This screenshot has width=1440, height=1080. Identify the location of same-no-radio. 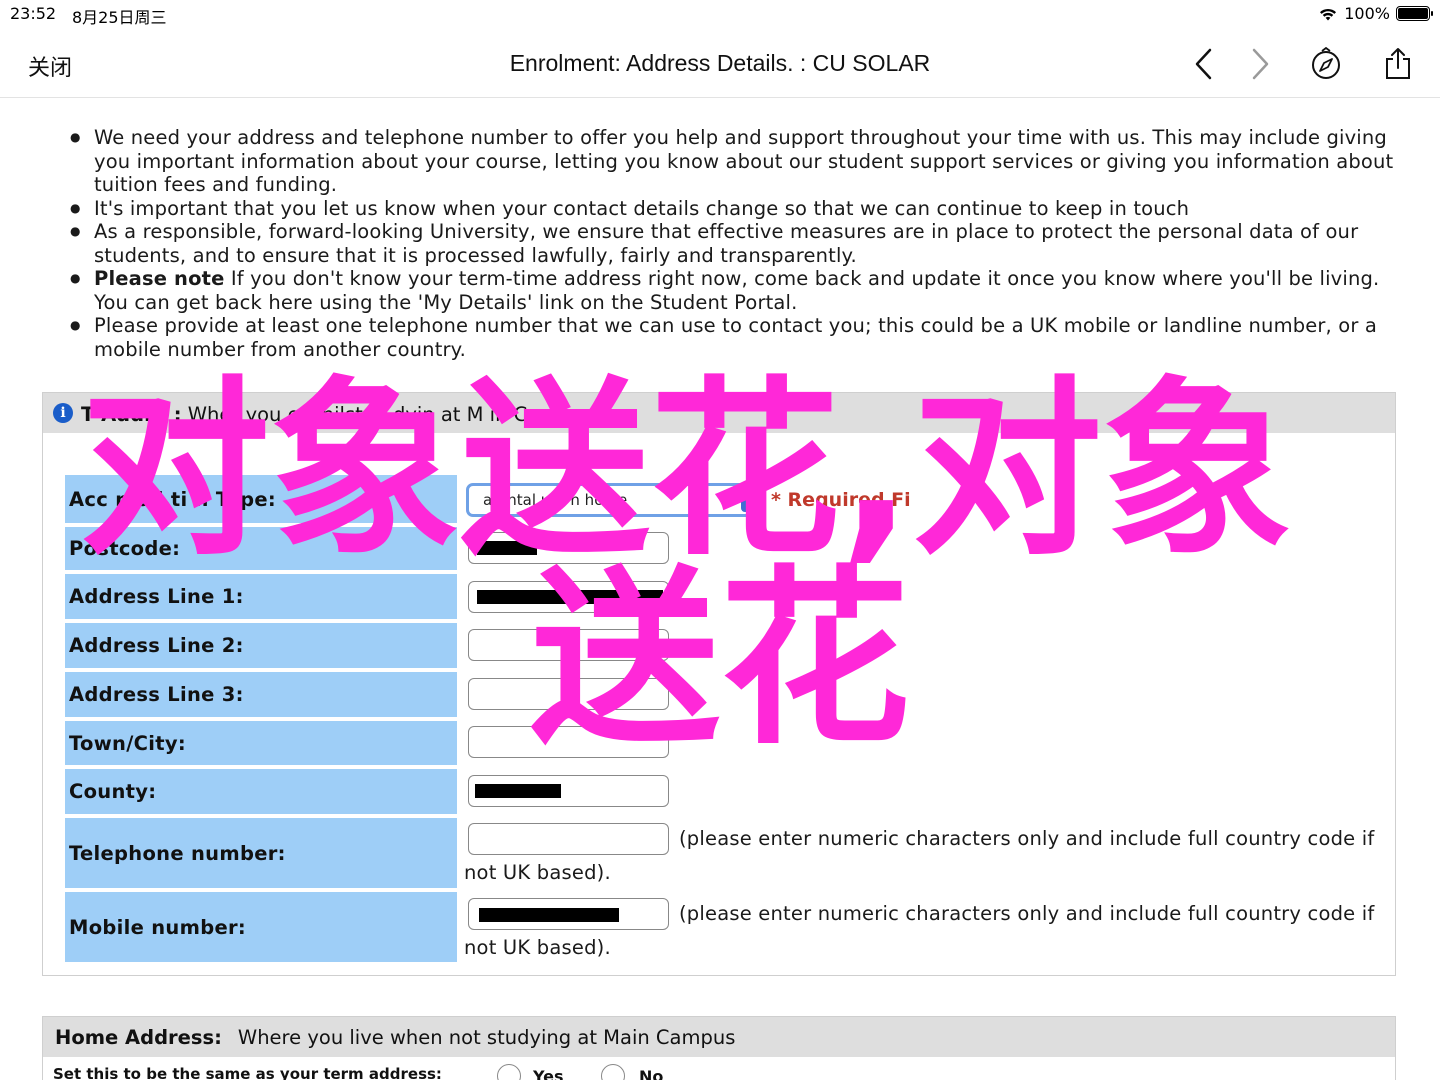
(613, 1072).